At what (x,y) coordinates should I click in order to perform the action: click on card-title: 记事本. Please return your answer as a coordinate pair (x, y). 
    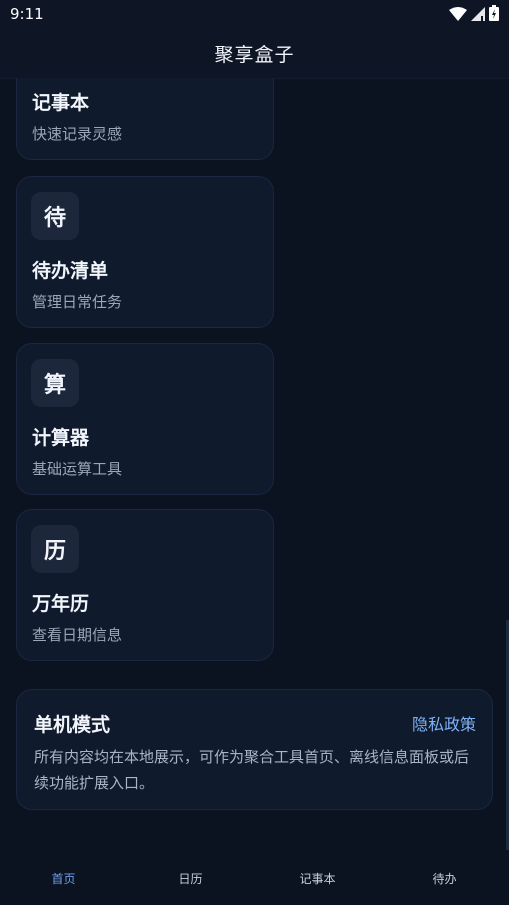
    Looking at the image, I should click on (61, 103).